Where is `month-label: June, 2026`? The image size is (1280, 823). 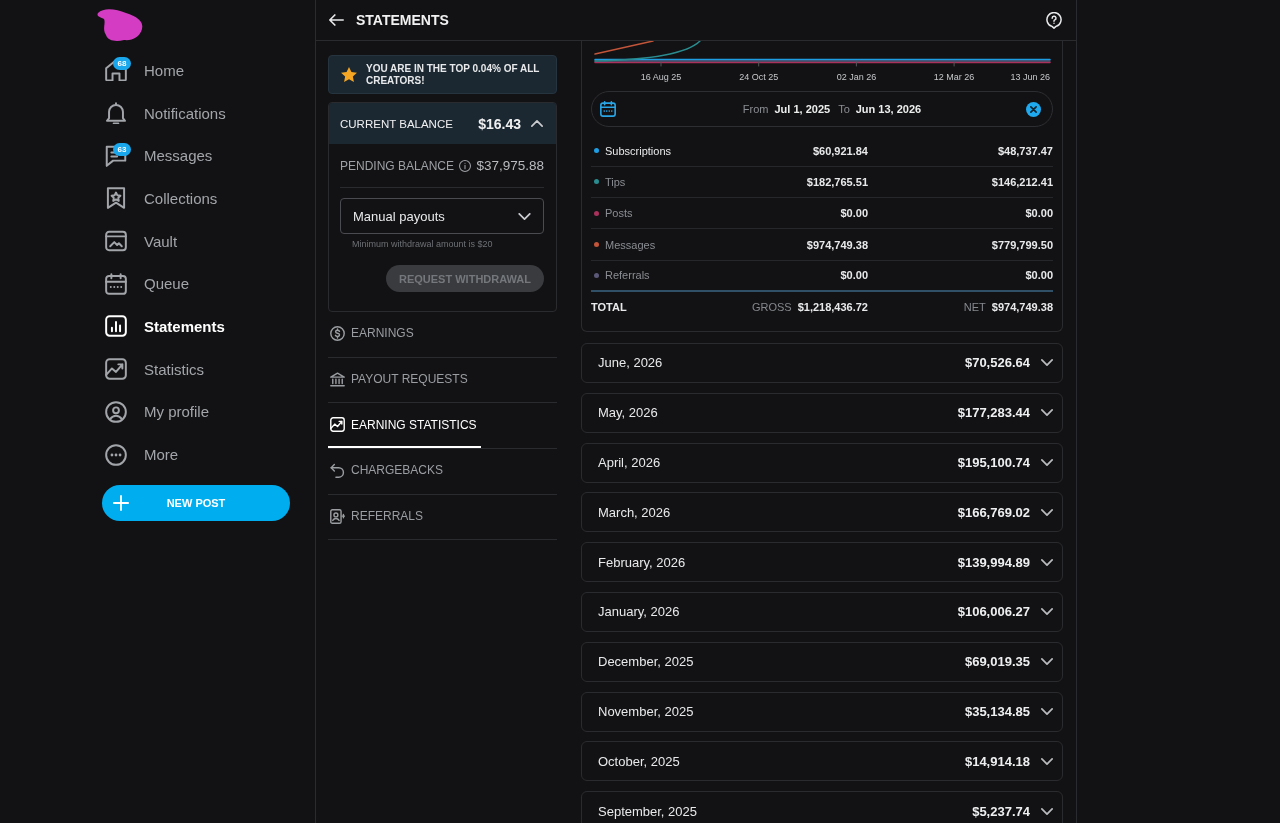
month-label: June, 2026 is located at coordinates (631, 363).